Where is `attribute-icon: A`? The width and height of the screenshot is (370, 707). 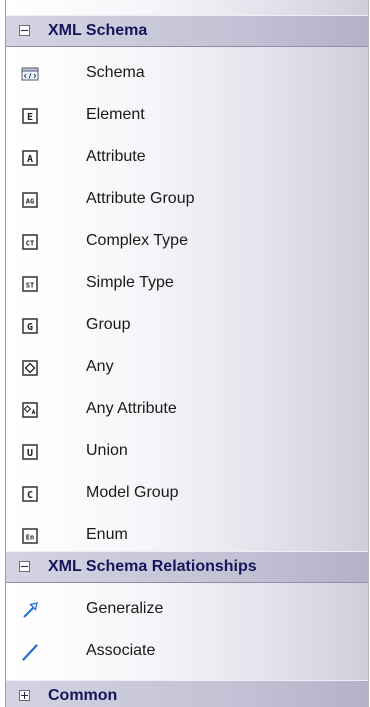
attribute-icon: A is located at coordinates (30, 158).